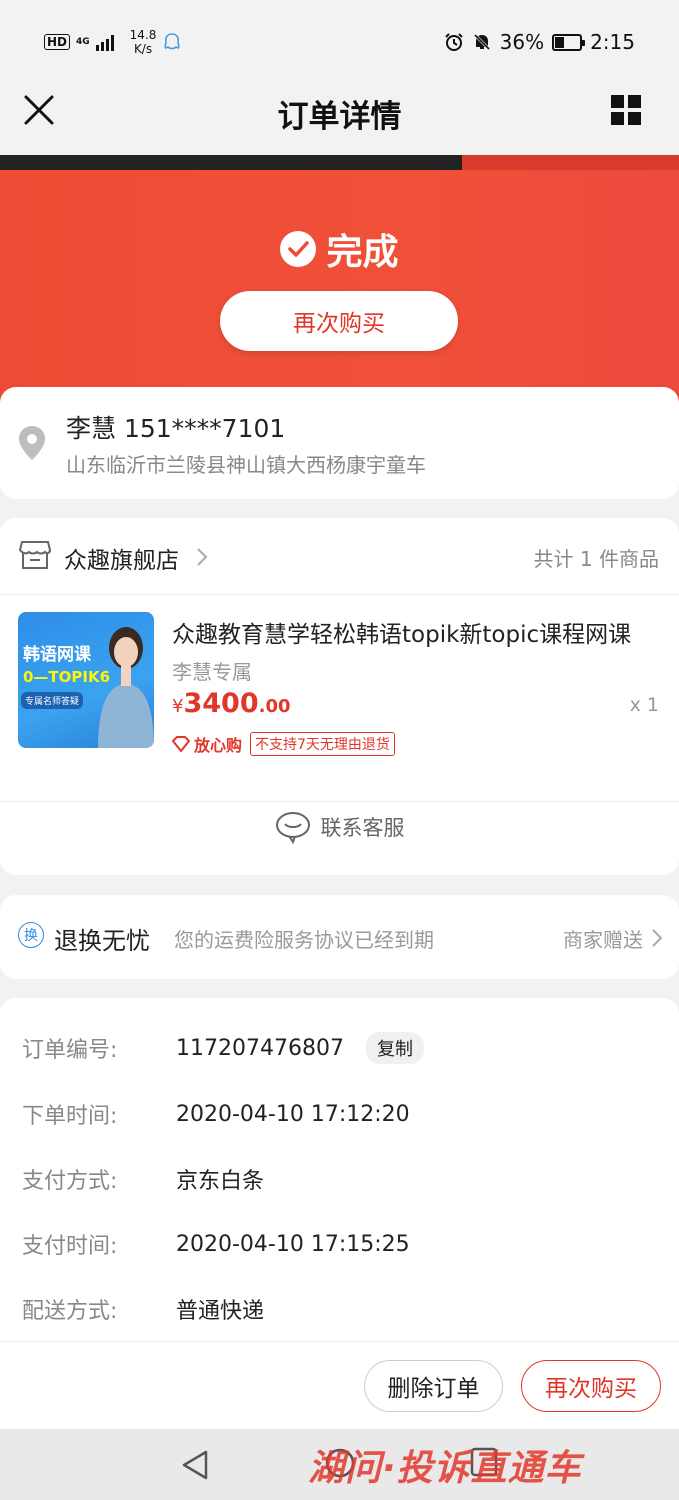 The width and height of the screenshot is (679, 1500). What do you see at coordinates (70, 1116) in the screenshot?
I see `info-label: 下单时间:` at bounding box center [70, 1116].